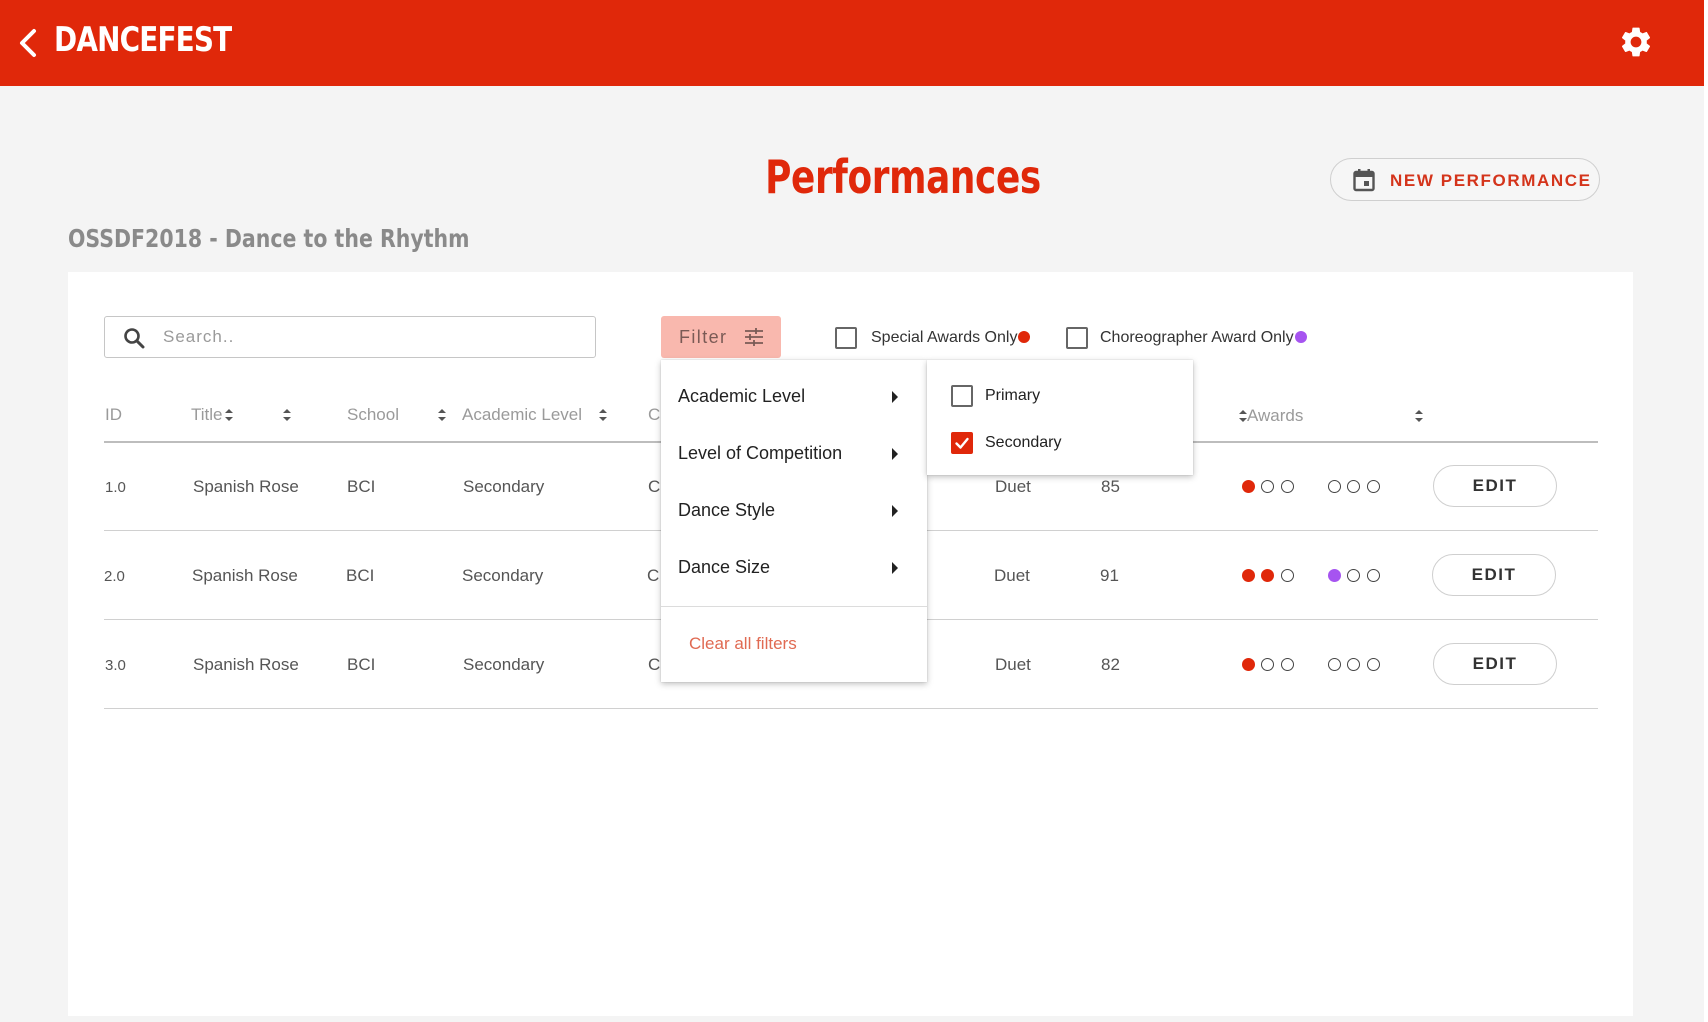  What do you see at coordinates (794, 511) in the screenshot?
I see `filter-menu-item-dance-style: Dance Style` at bounding box center [794, 511].